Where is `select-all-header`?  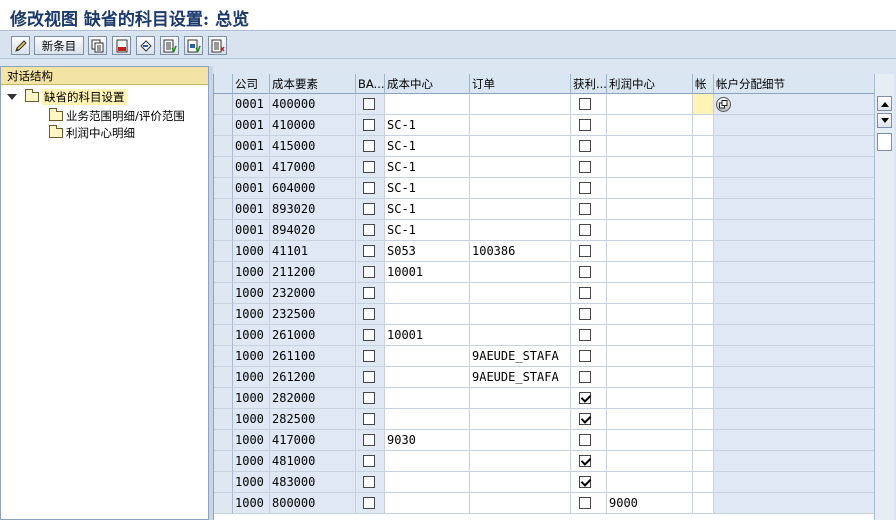 select-all-header is located at coordinates (223, 84).